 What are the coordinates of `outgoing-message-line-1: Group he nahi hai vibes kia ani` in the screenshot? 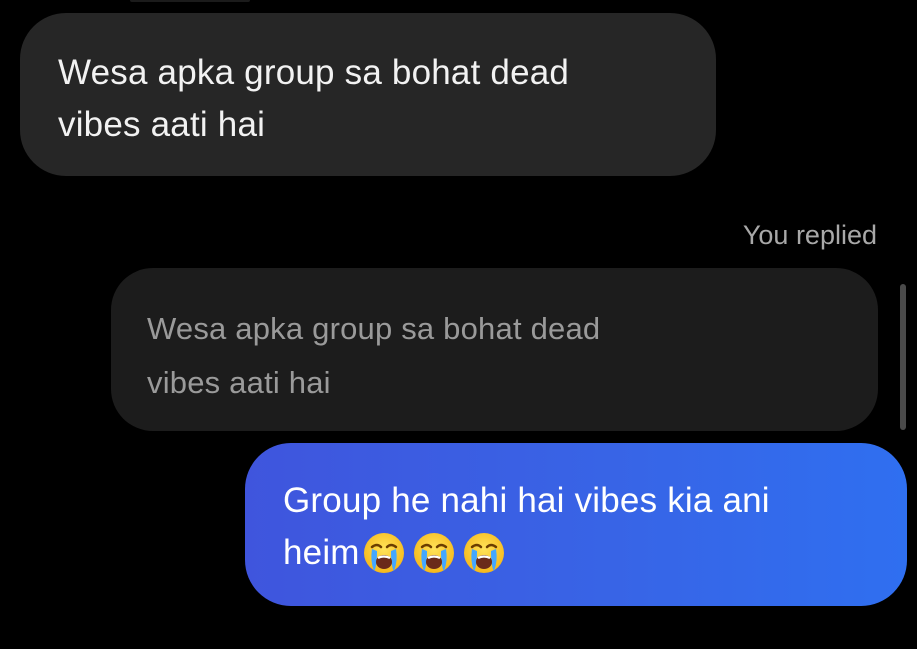 It's located at (580, 501).